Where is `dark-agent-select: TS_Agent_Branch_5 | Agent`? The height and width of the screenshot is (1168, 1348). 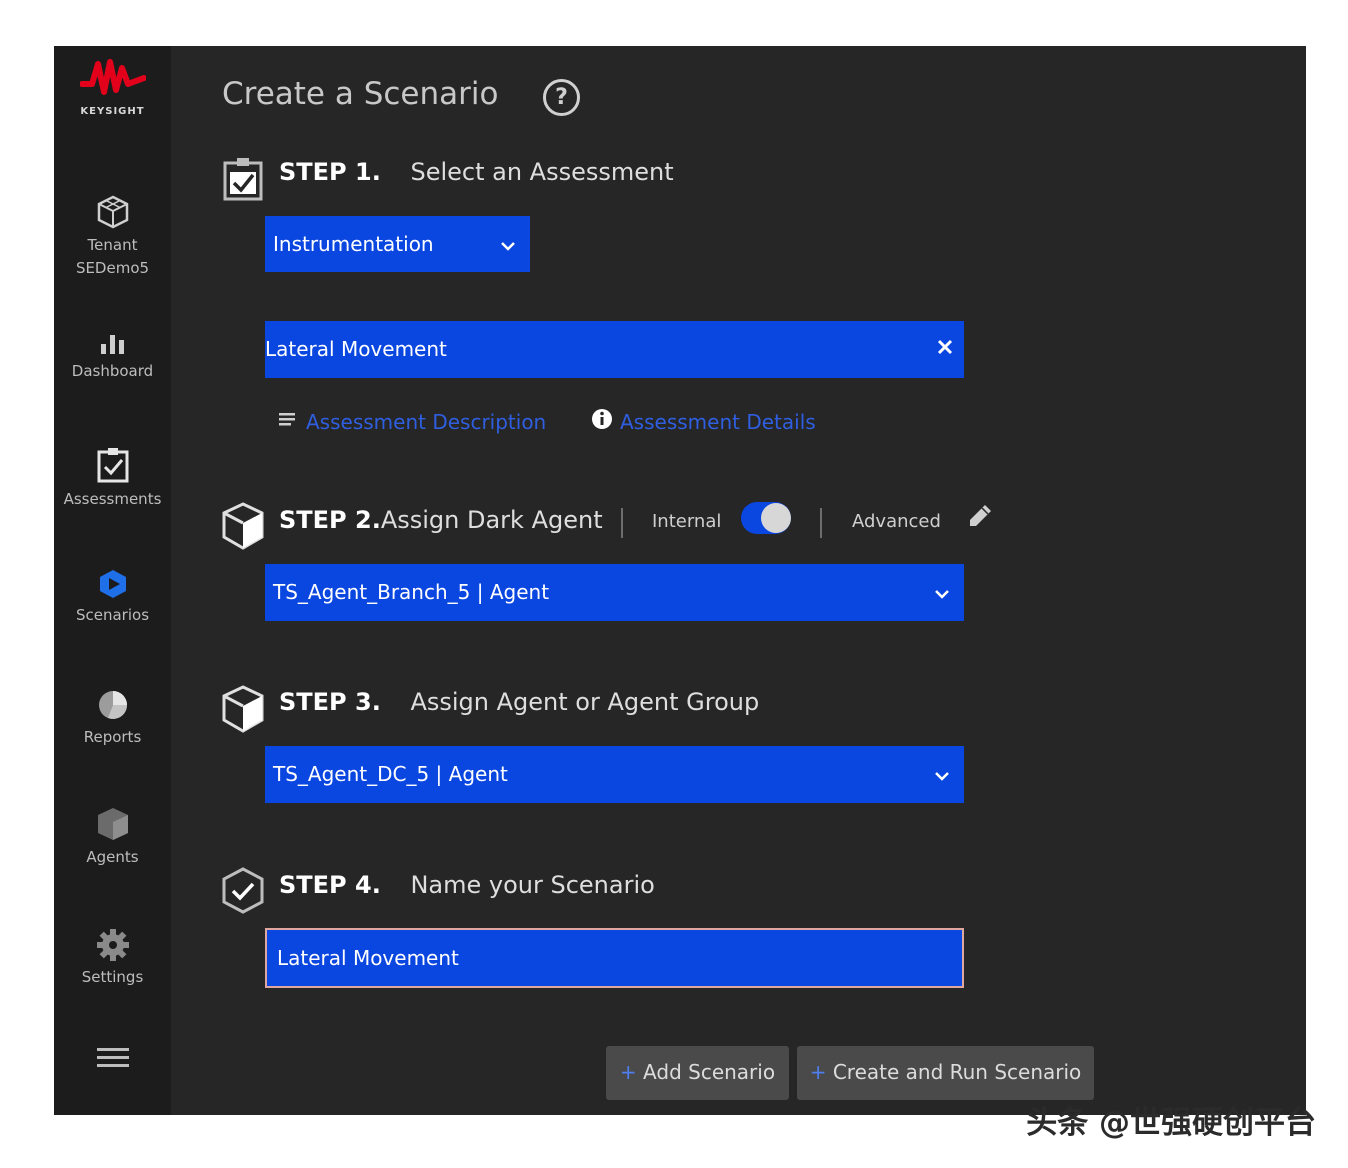
dark-agent-select: TS_Agent_Branch_5 | Agent is located at coordinates (614, 592).